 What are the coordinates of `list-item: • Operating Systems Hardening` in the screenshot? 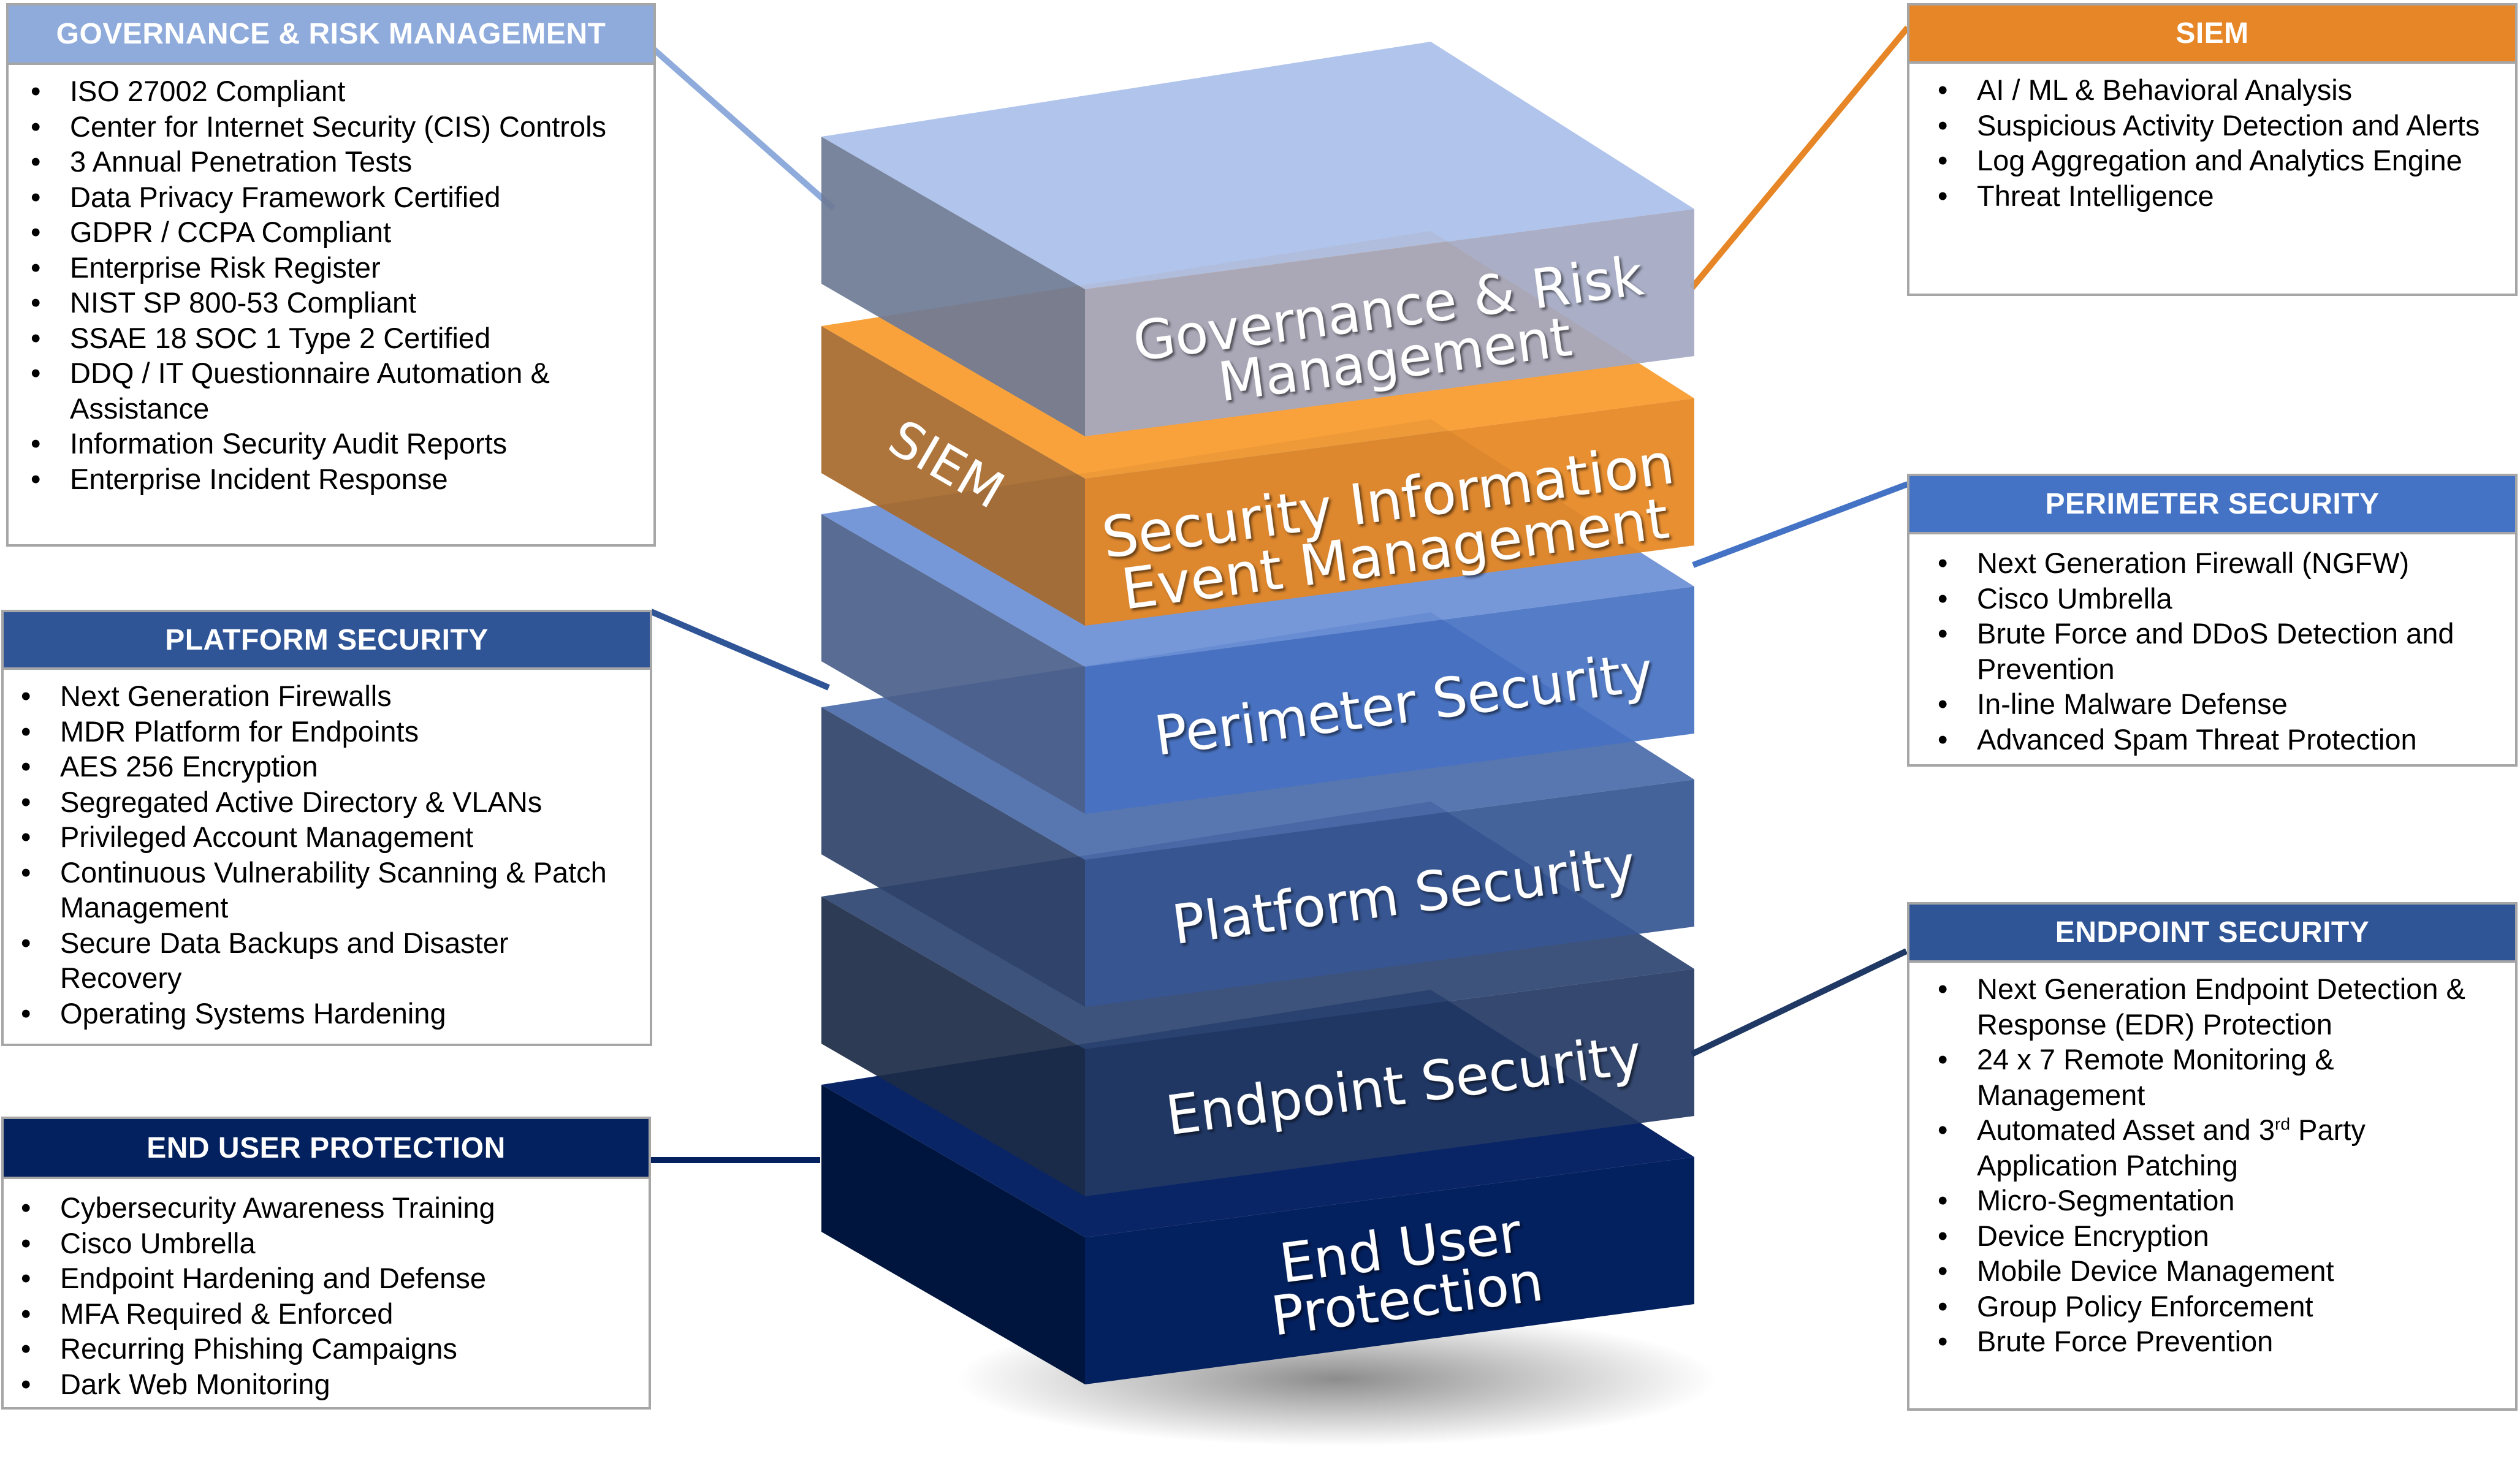 It's located at (327, 1013).